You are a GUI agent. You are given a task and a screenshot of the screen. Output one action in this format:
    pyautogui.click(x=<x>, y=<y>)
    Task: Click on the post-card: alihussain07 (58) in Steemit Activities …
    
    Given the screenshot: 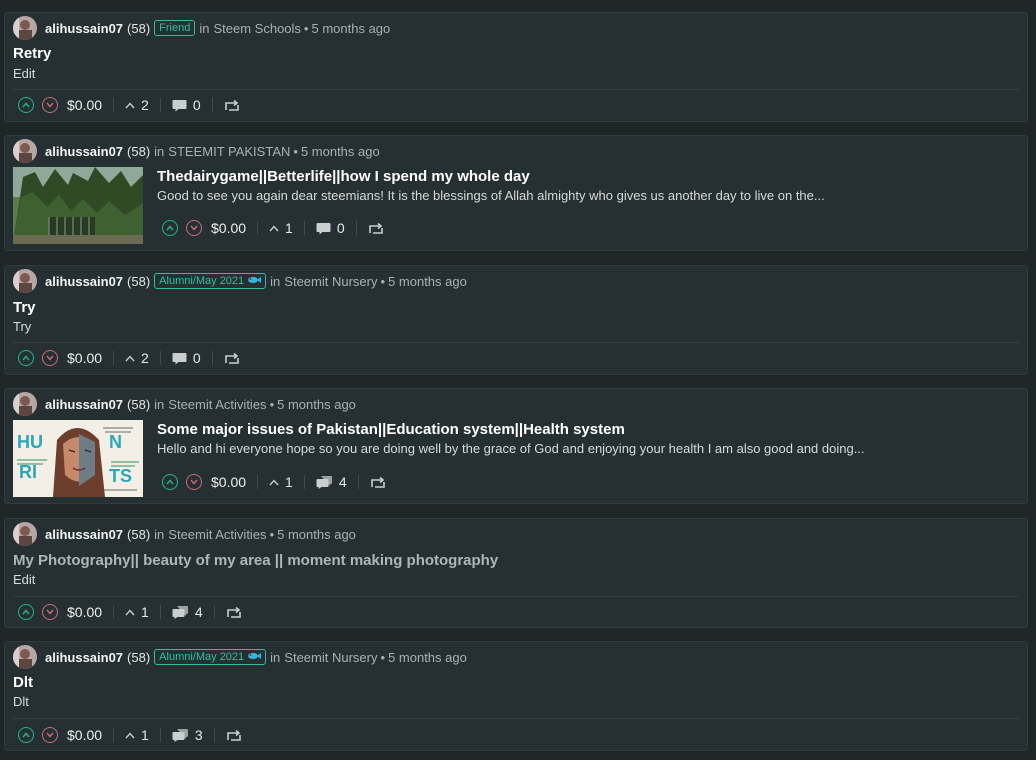 What is the action you would take?
    pyautogui.click(x=516, y=573)
    